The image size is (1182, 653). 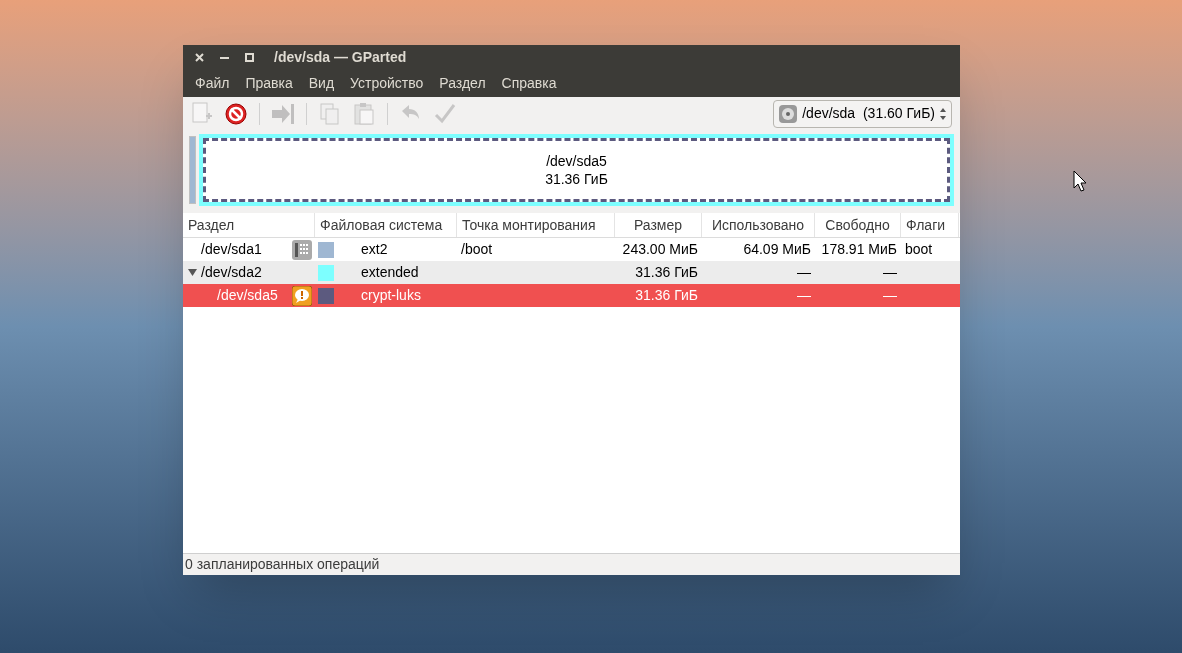 What do you see at coordinates (1080, 181) in the screenshot?
I see `mouse-pointer-icon` at bounding box center [1080, 181].